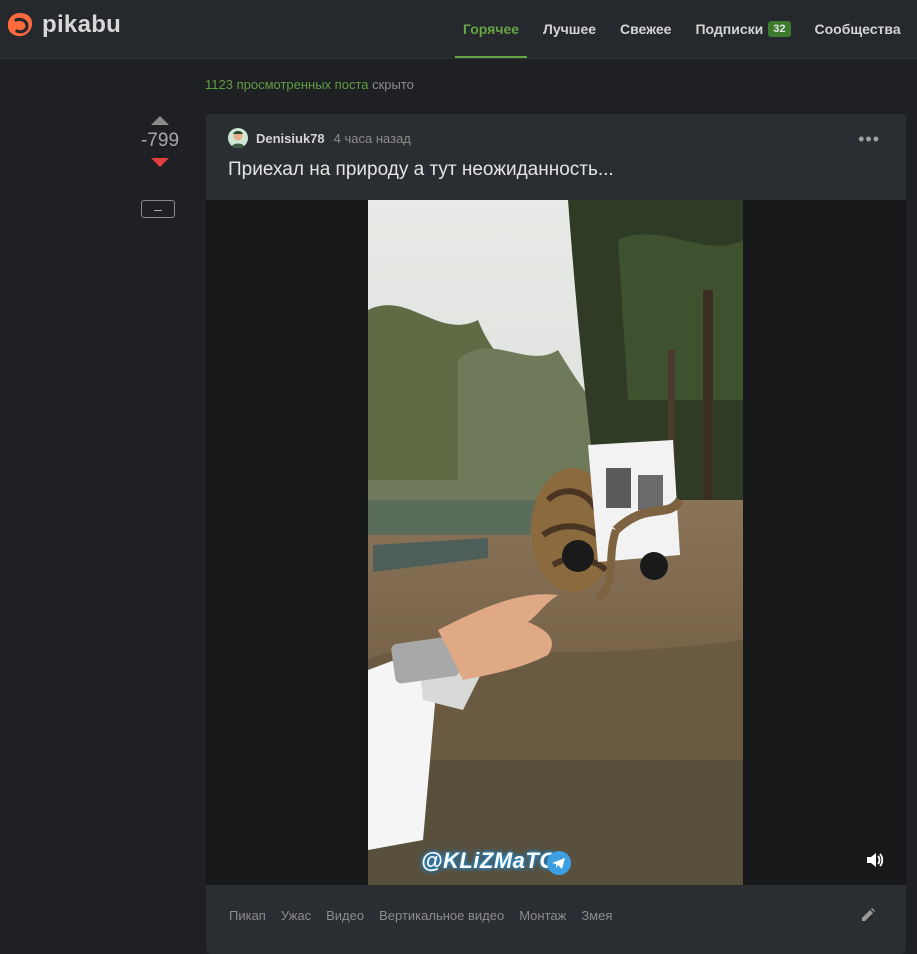 The image size is (917, 954). I want to click on nav-communities-label: Сообщества, so click(858, 29).